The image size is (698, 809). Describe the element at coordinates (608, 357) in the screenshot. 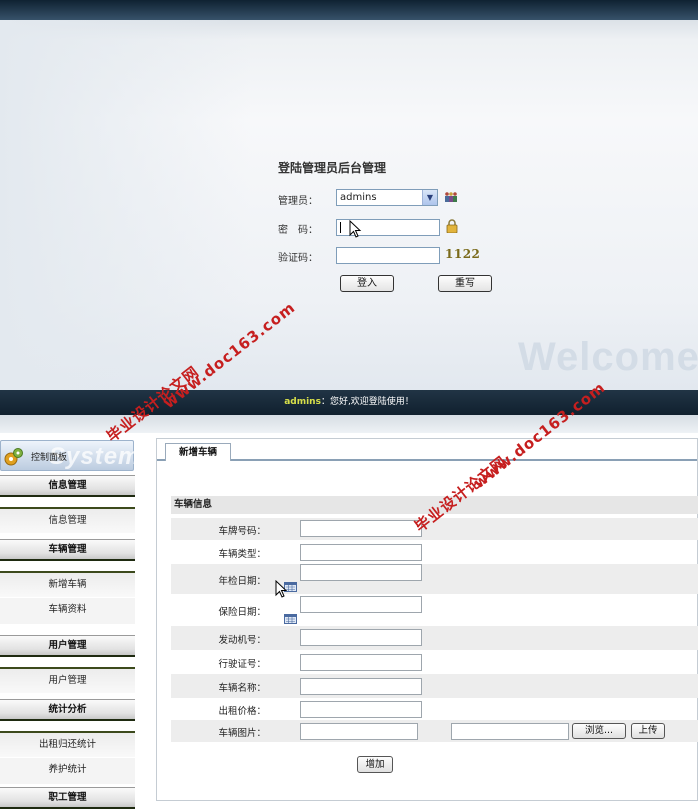

I see `welcome-text: Welcome` at that location.